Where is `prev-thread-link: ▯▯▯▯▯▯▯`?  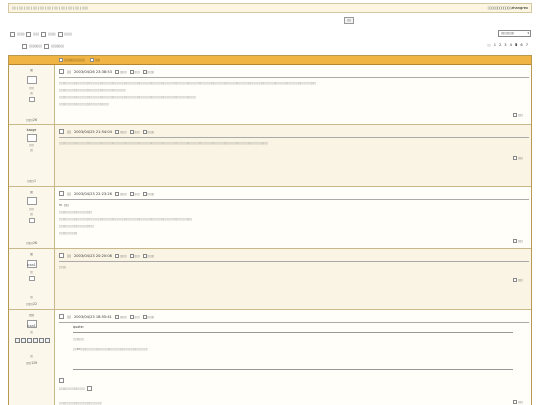 prev-thread-link: ▯▯▯▯▯▯▯ is located at coordinates (35, 46).